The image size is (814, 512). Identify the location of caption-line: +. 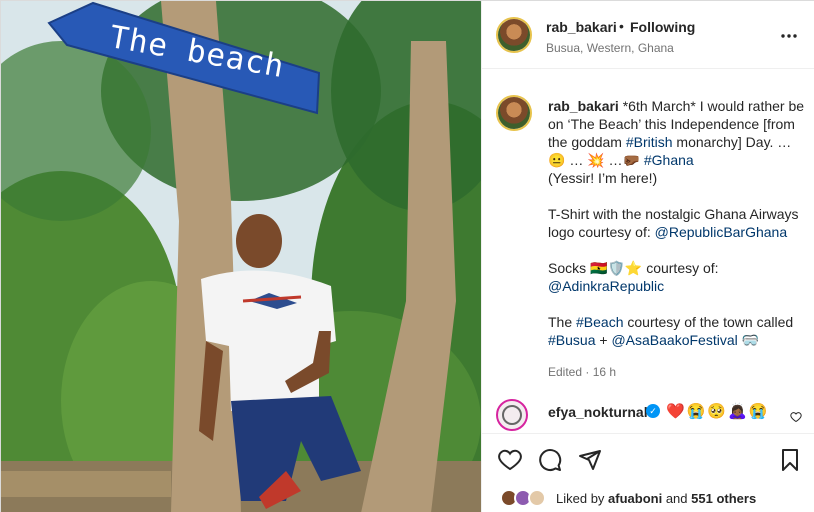
(603, 340).